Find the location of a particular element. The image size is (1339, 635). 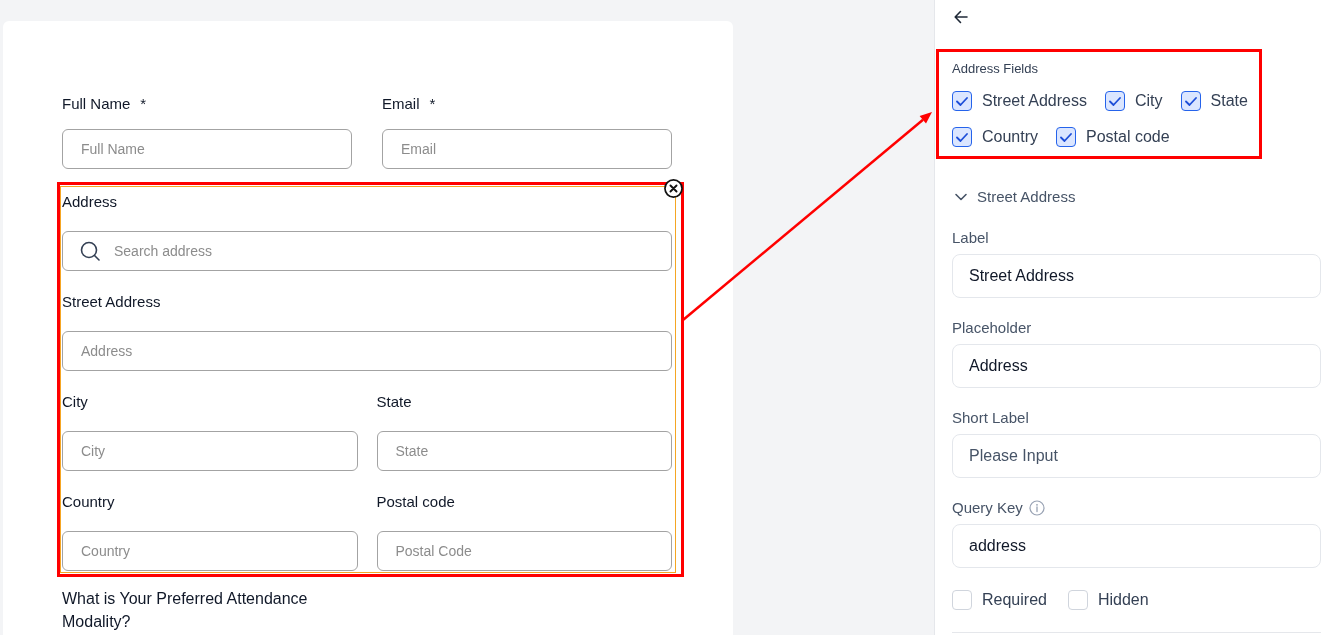

back-arrow-icon is located at coordinates (961, 17).